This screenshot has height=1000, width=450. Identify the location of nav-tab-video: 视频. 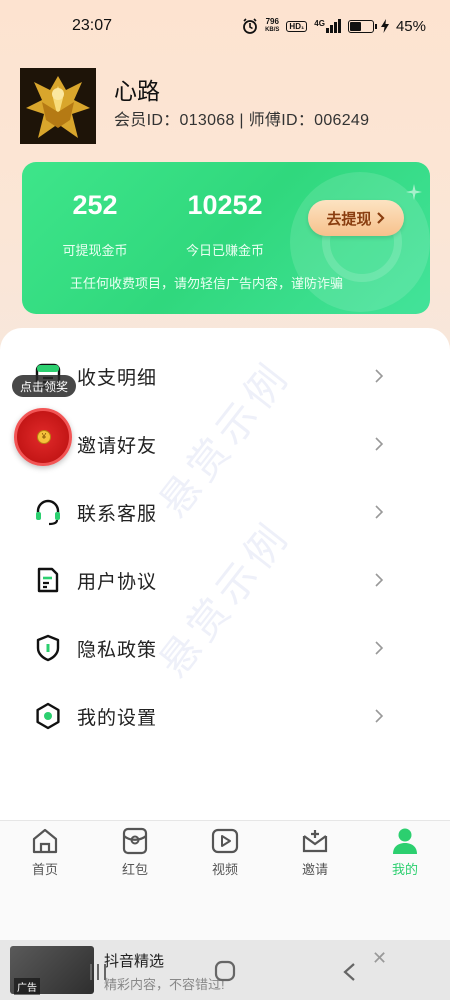
(225, 851).